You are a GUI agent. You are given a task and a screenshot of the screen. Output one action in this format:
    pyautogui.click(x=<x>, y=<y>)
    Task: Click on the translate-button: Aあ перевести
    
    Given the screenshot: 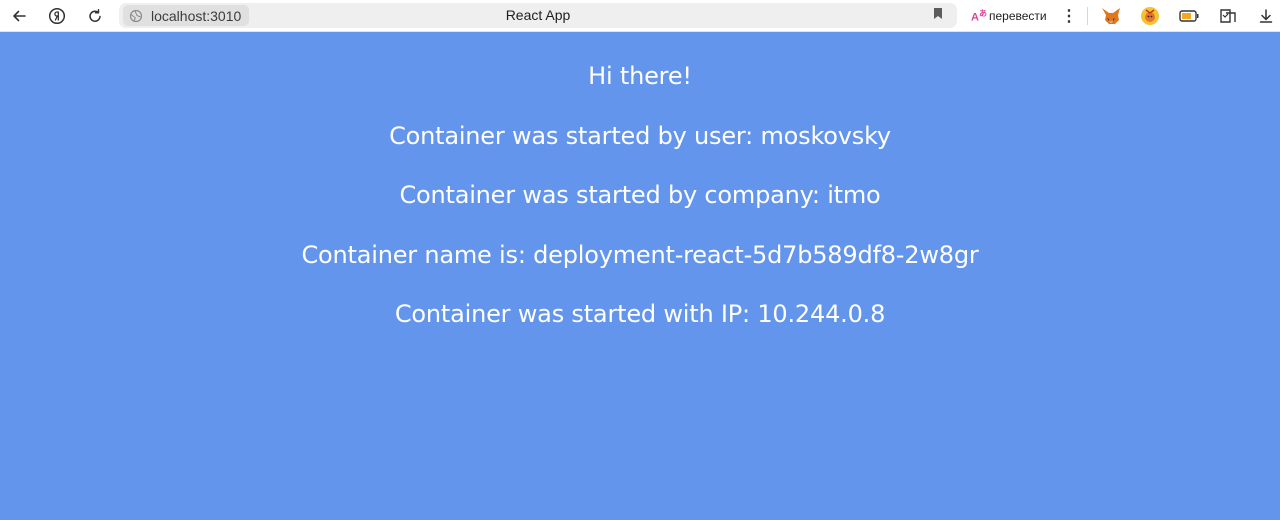 What is the action you would take?
    pyautogui.click(x=1010, y=15)
    